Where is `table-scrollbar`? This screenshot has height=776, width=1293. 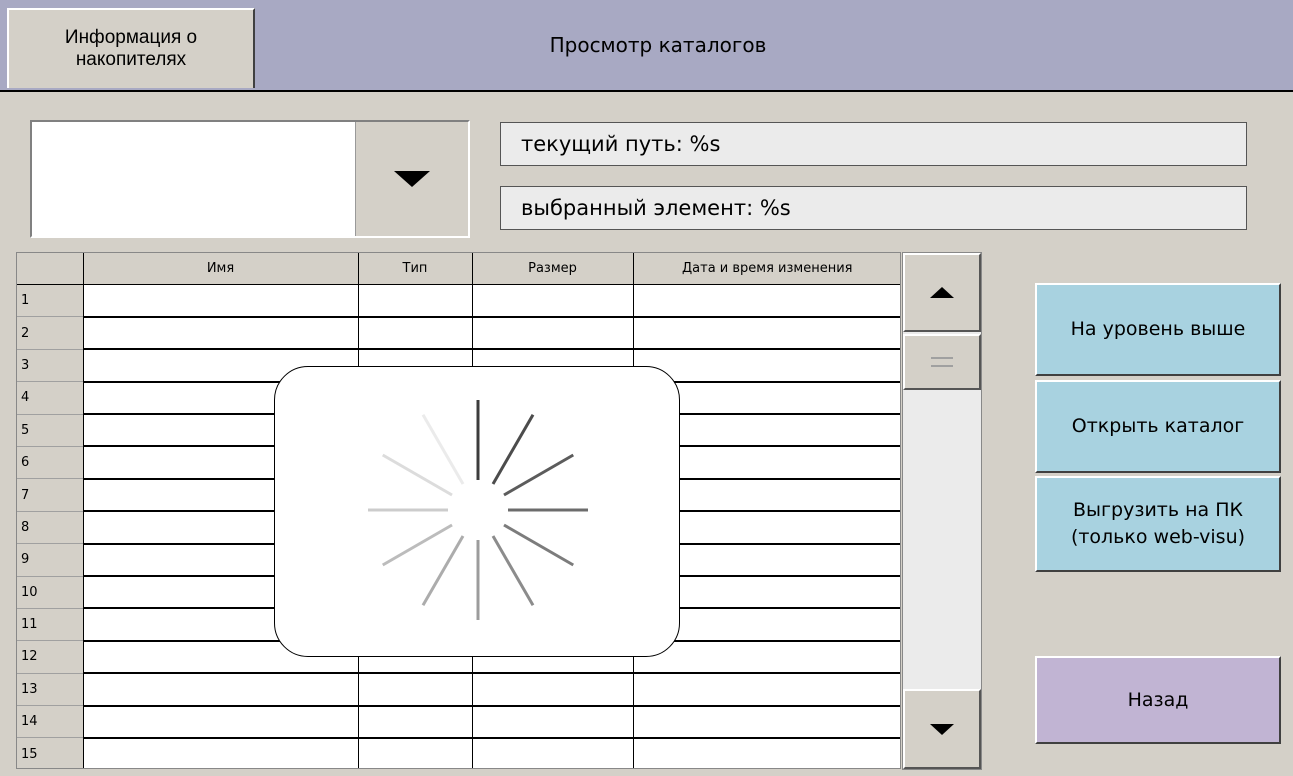
table-scrollbar is located at coordinates (942, 511).